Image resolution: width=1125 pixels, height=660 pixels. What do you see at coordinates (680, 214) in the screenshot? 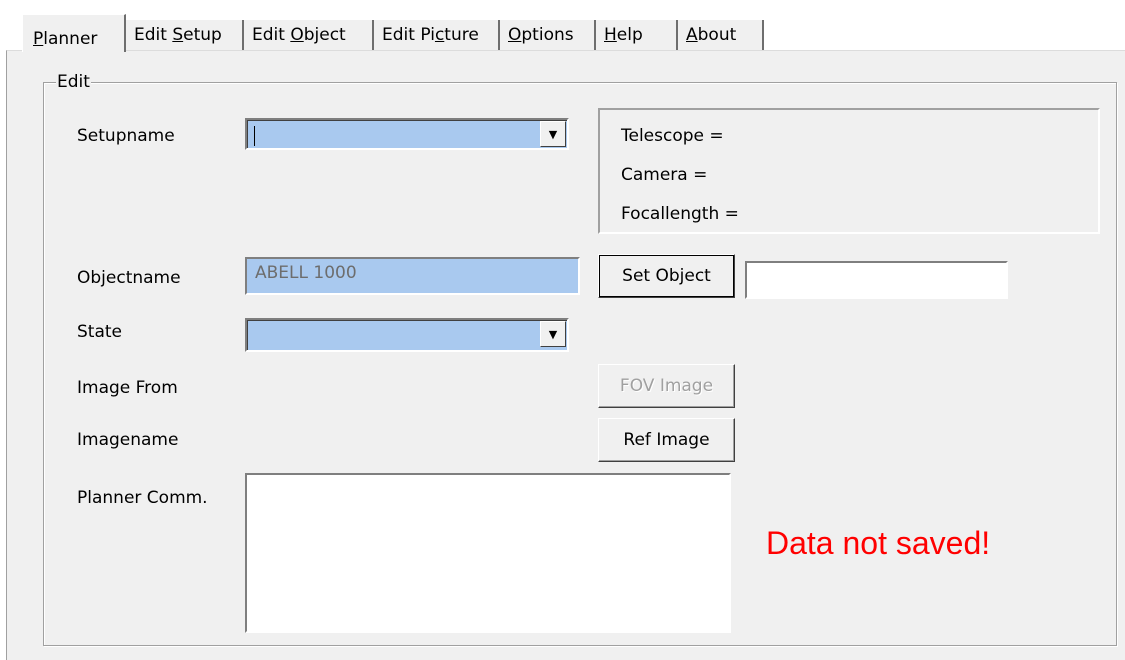
I see `focallength-info: Focallength =` at bounding box center [680, 214].